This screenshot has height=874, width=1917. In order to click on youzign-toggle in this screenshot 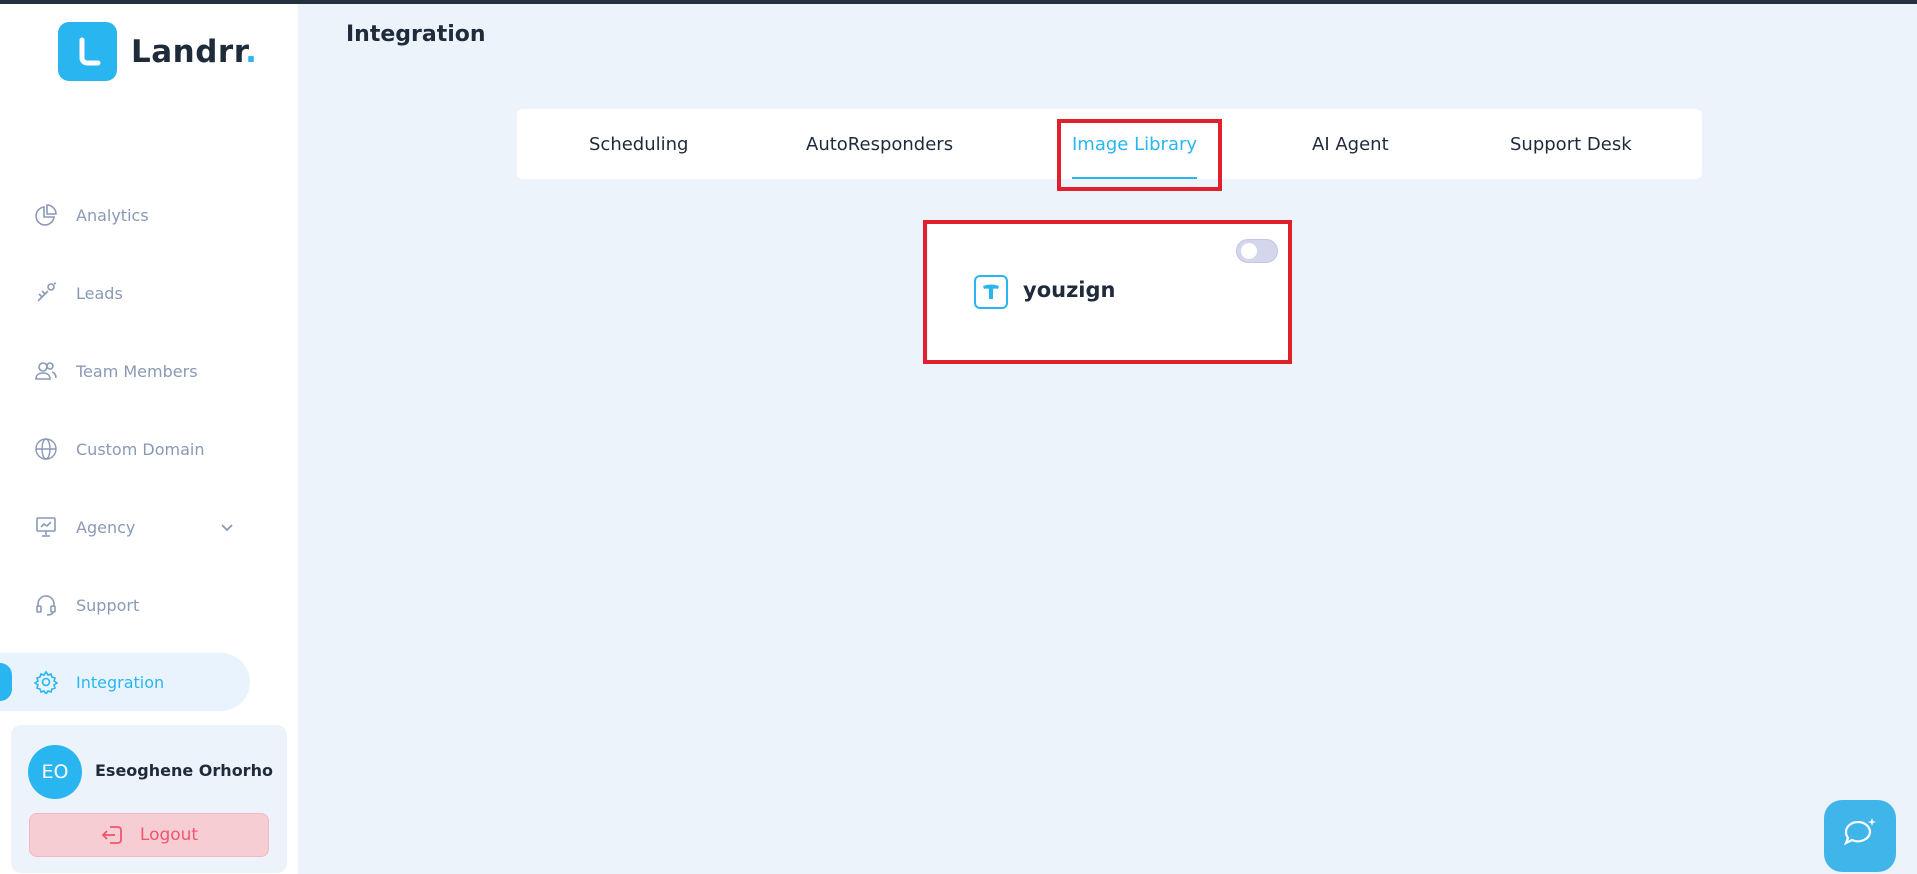, I will do `click(1257, 251)`.